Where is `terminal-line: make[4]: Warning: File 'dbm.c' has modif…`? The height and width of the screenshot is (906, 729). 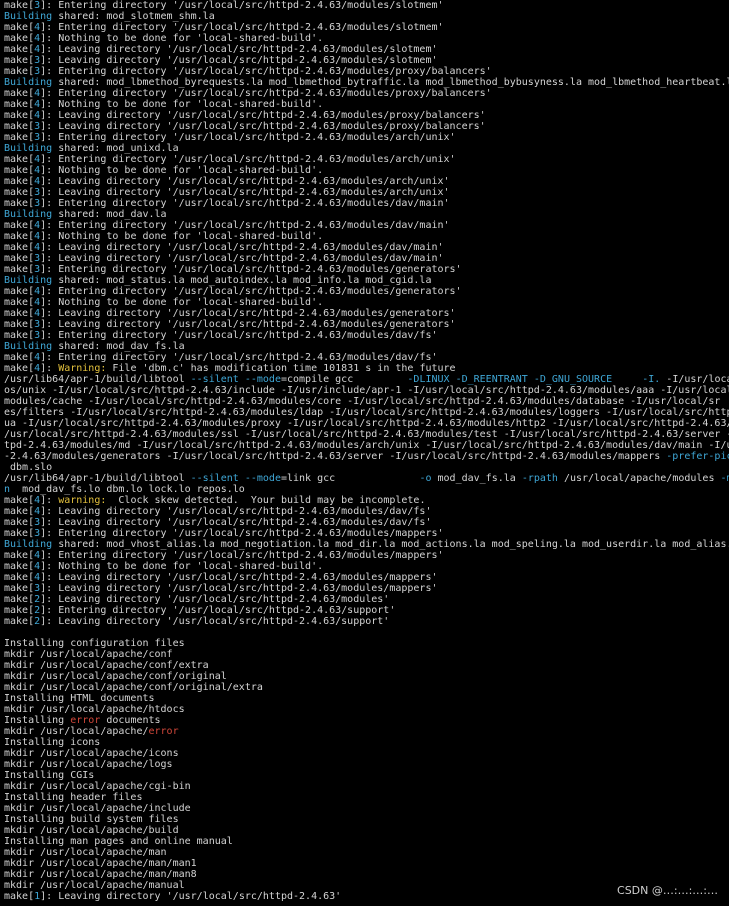 terminal-line: make[4]: Warning: File 'dbm.c' has modif… is located at coordinates (366, 368).